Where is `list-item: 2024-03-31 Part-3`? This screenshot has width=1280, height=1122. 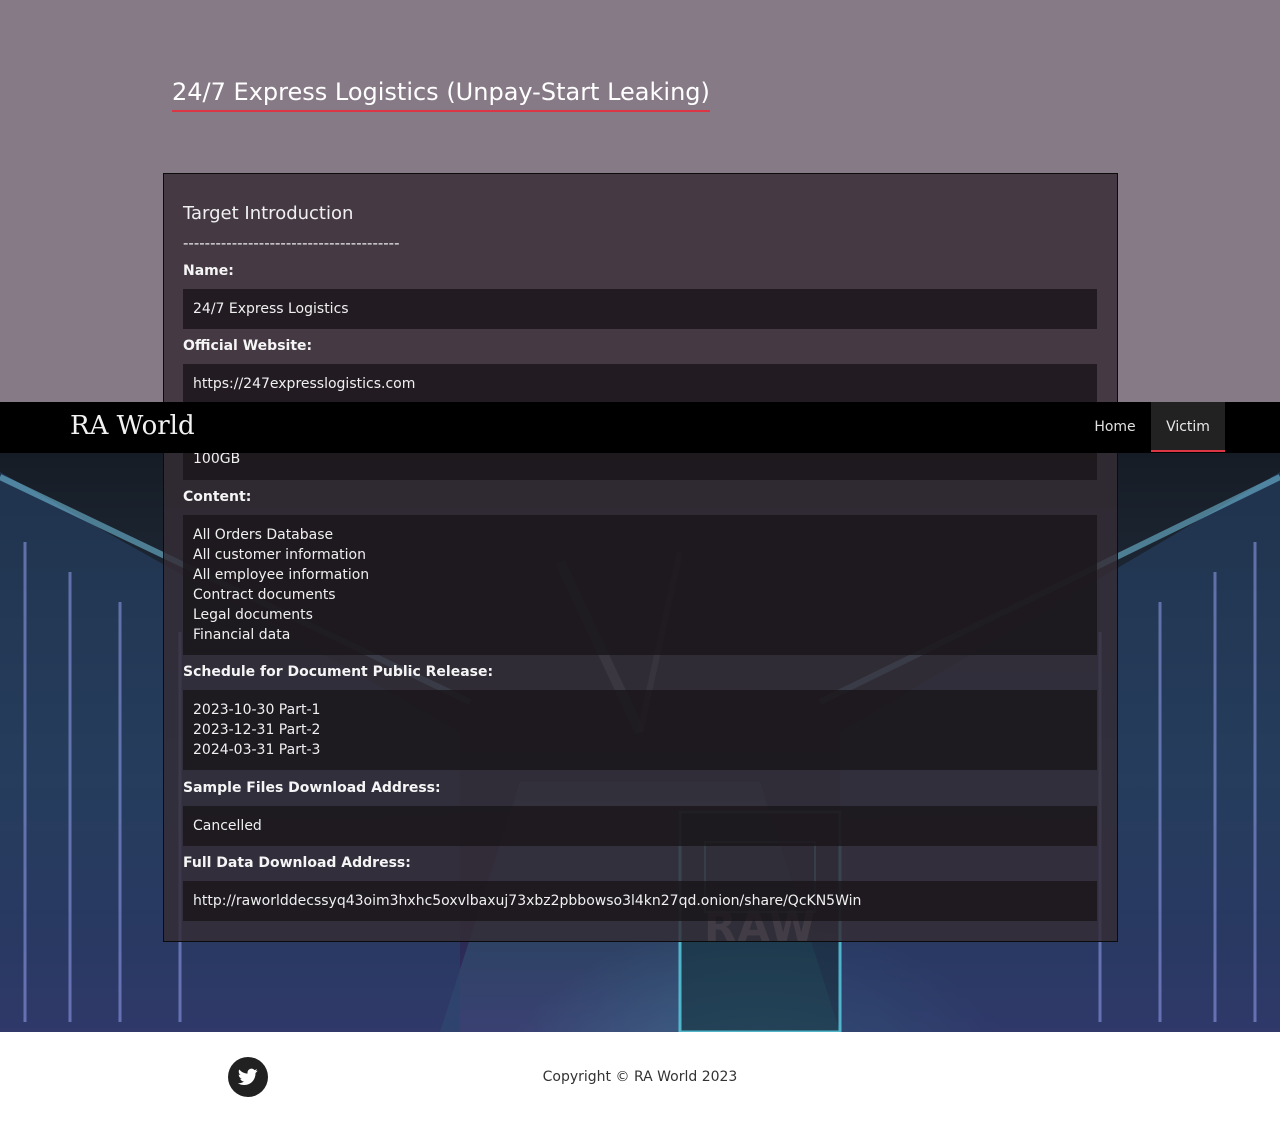 list-item: 2024-03-31 Part-3 is located at coordinates (257, 750).